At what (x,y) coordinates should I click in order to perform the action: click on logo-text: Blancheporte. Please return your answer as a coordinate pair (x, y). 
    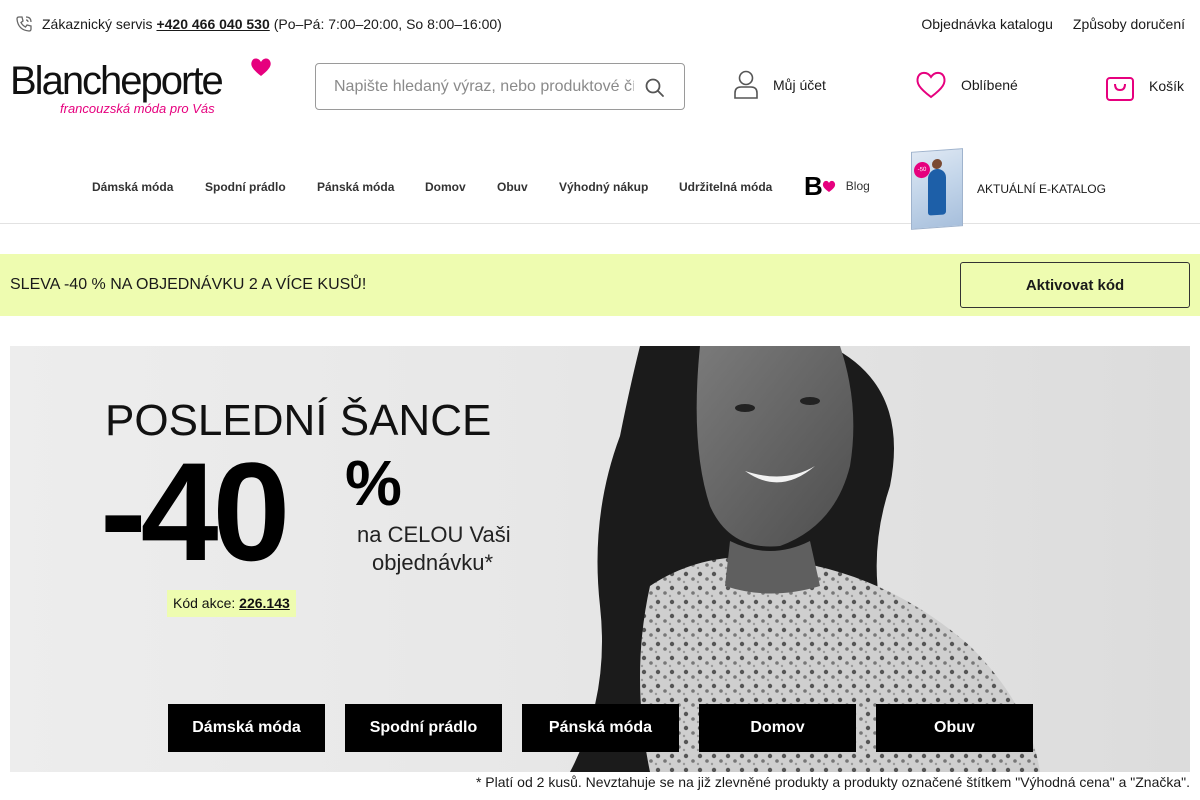
    Looking at the image, I should click on (117, 81).